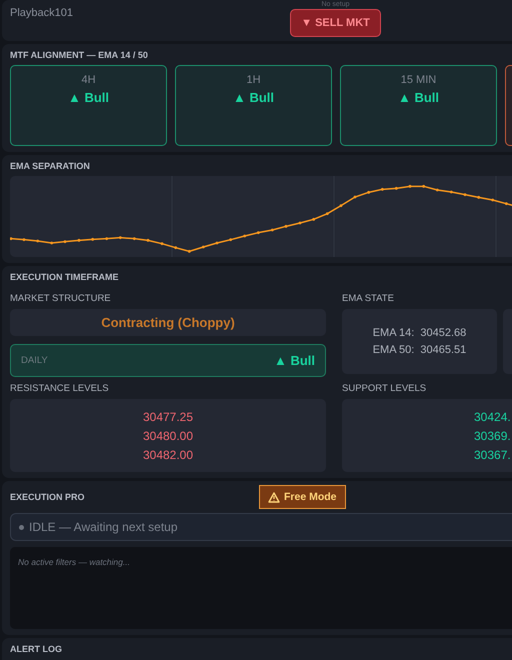 This screenshot has width=512, height=660. I want to click on resistance-level: 30480.00, so click(168, 435).